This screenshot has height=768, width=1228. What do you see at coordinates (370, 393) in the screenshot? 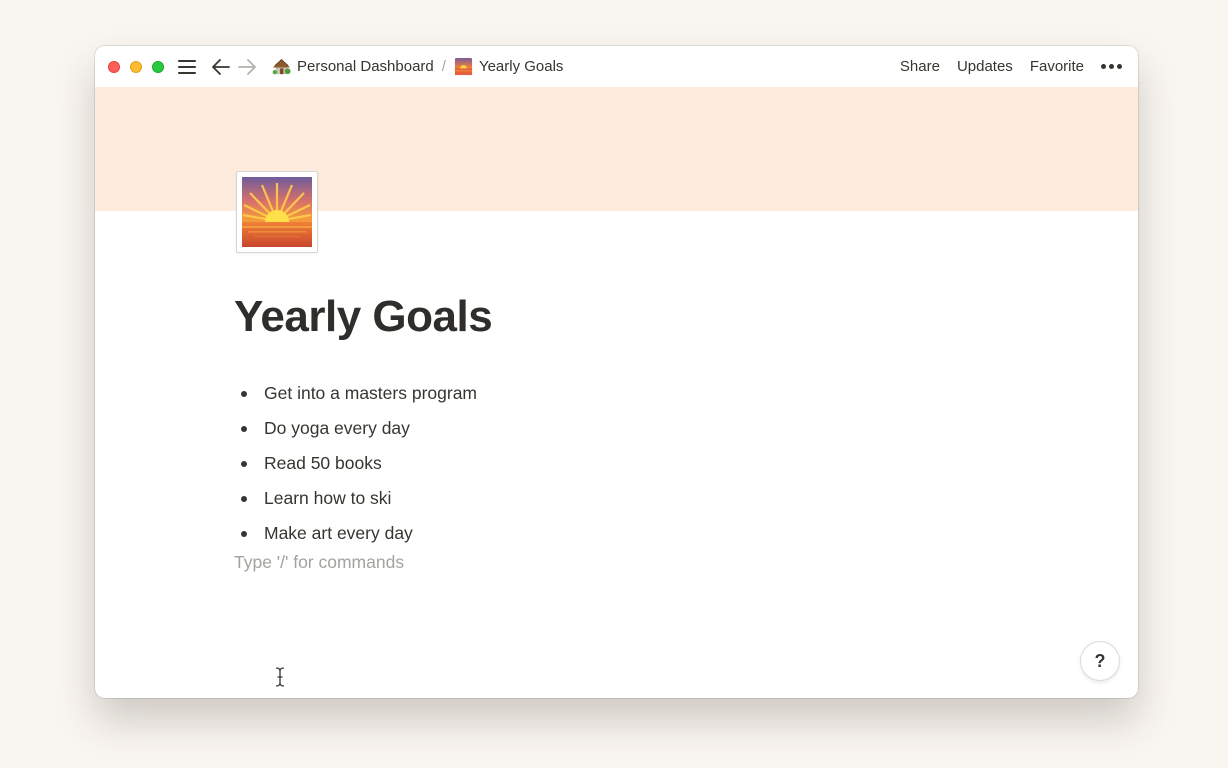
I see `list-item-text: Get into a masters program` at bounding box center [370, 393].